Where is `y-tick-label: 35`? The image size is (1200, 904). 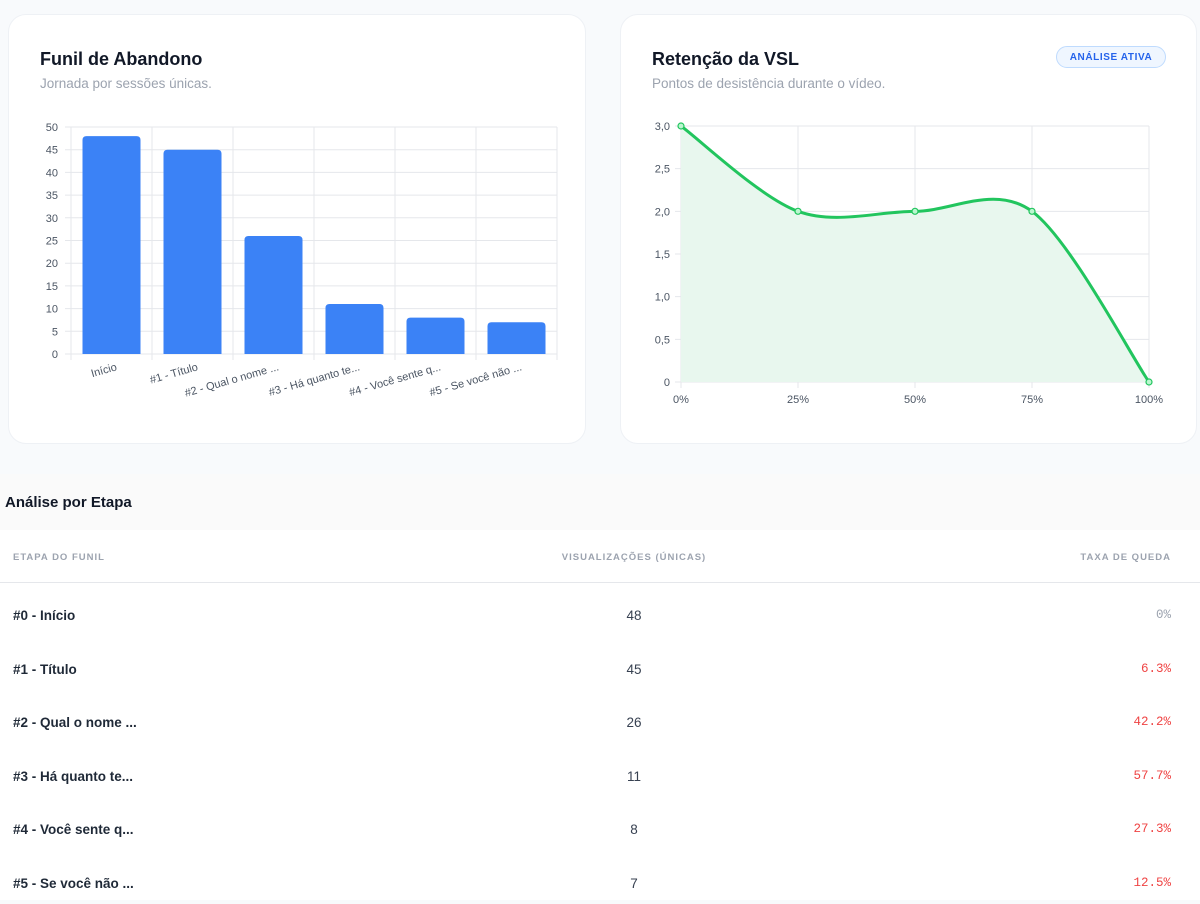
y-tick-label: 35 is located at coordinates (52, 196).